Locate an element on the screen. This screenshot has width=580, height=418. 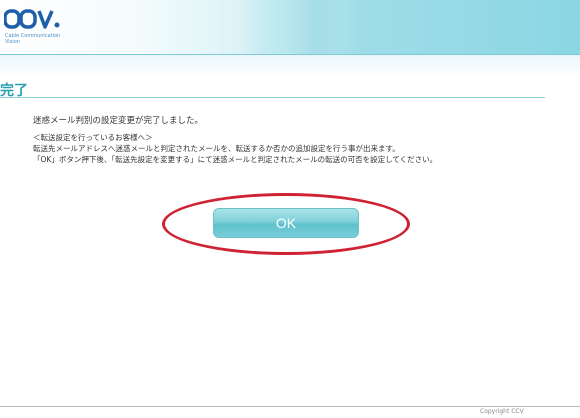
note-heading: ＜転送設定を行っているお客様へ＞ is located at coordinates (93, 137).